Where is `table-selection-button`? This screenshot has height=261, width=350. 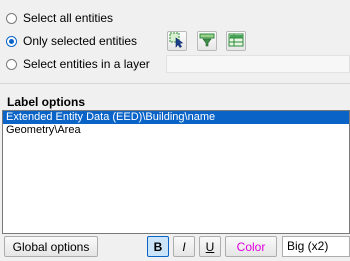 table-selection-button is located at coordinates (236, 41).